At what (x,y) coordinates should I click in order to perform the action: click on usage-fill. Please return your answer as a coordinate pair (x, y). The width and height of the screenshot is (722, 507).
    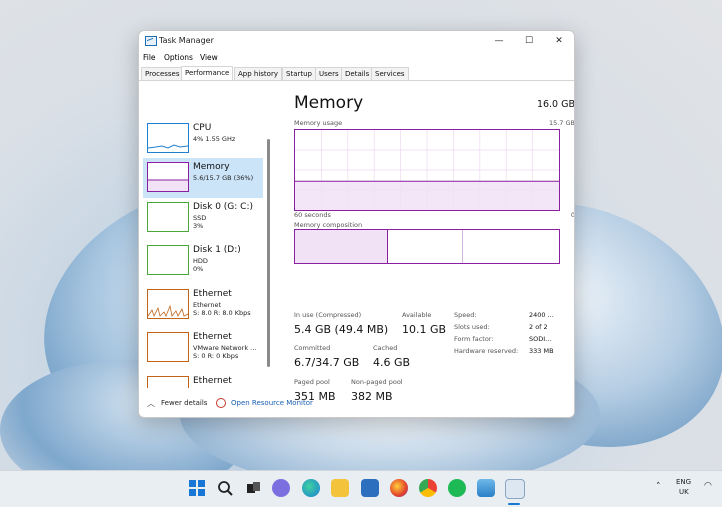
    Looking at the image, I should click on (427, 195).